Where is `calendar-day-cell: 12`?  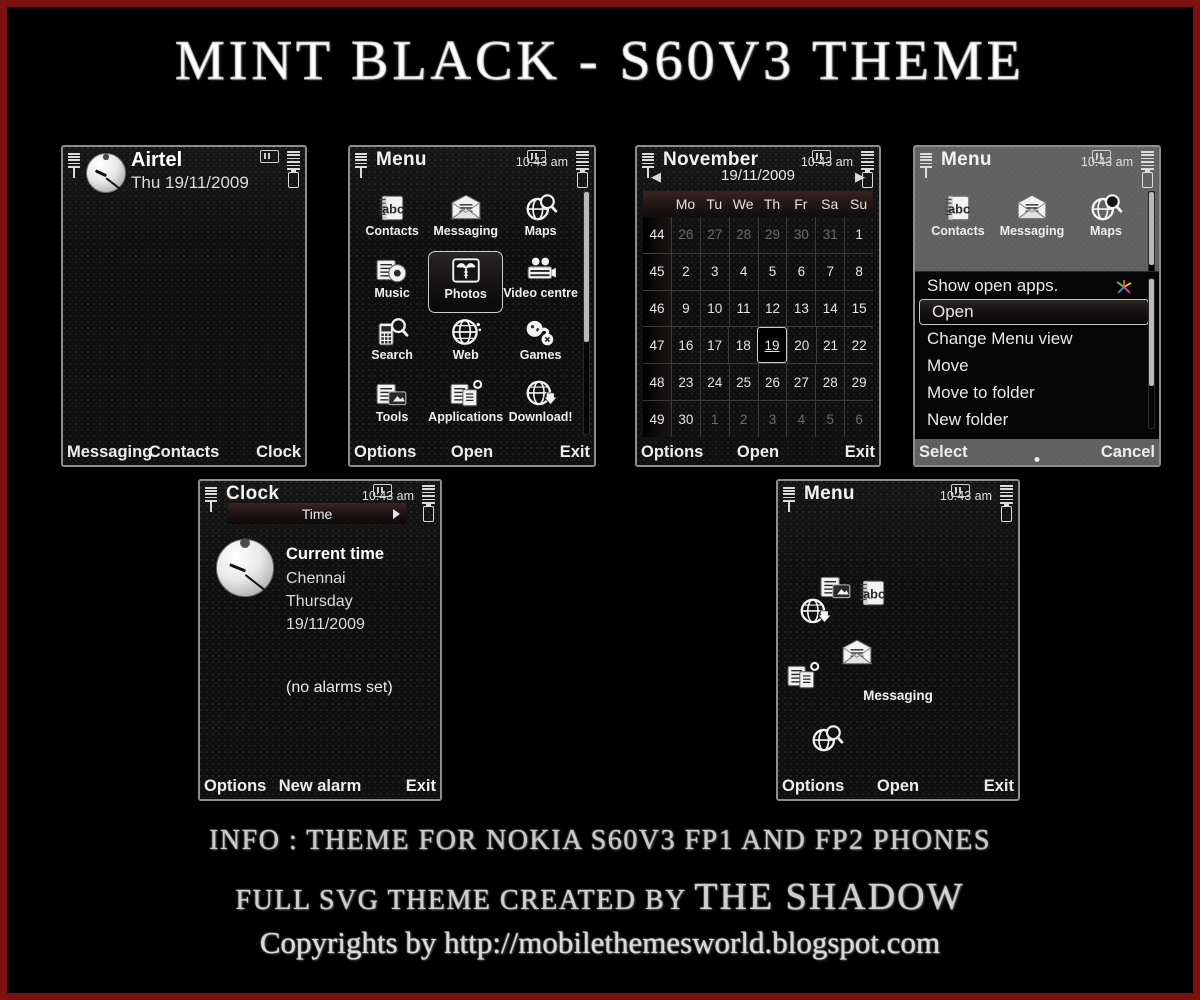
calendar-day-cell: 12 is located at coordinates (772, 308).